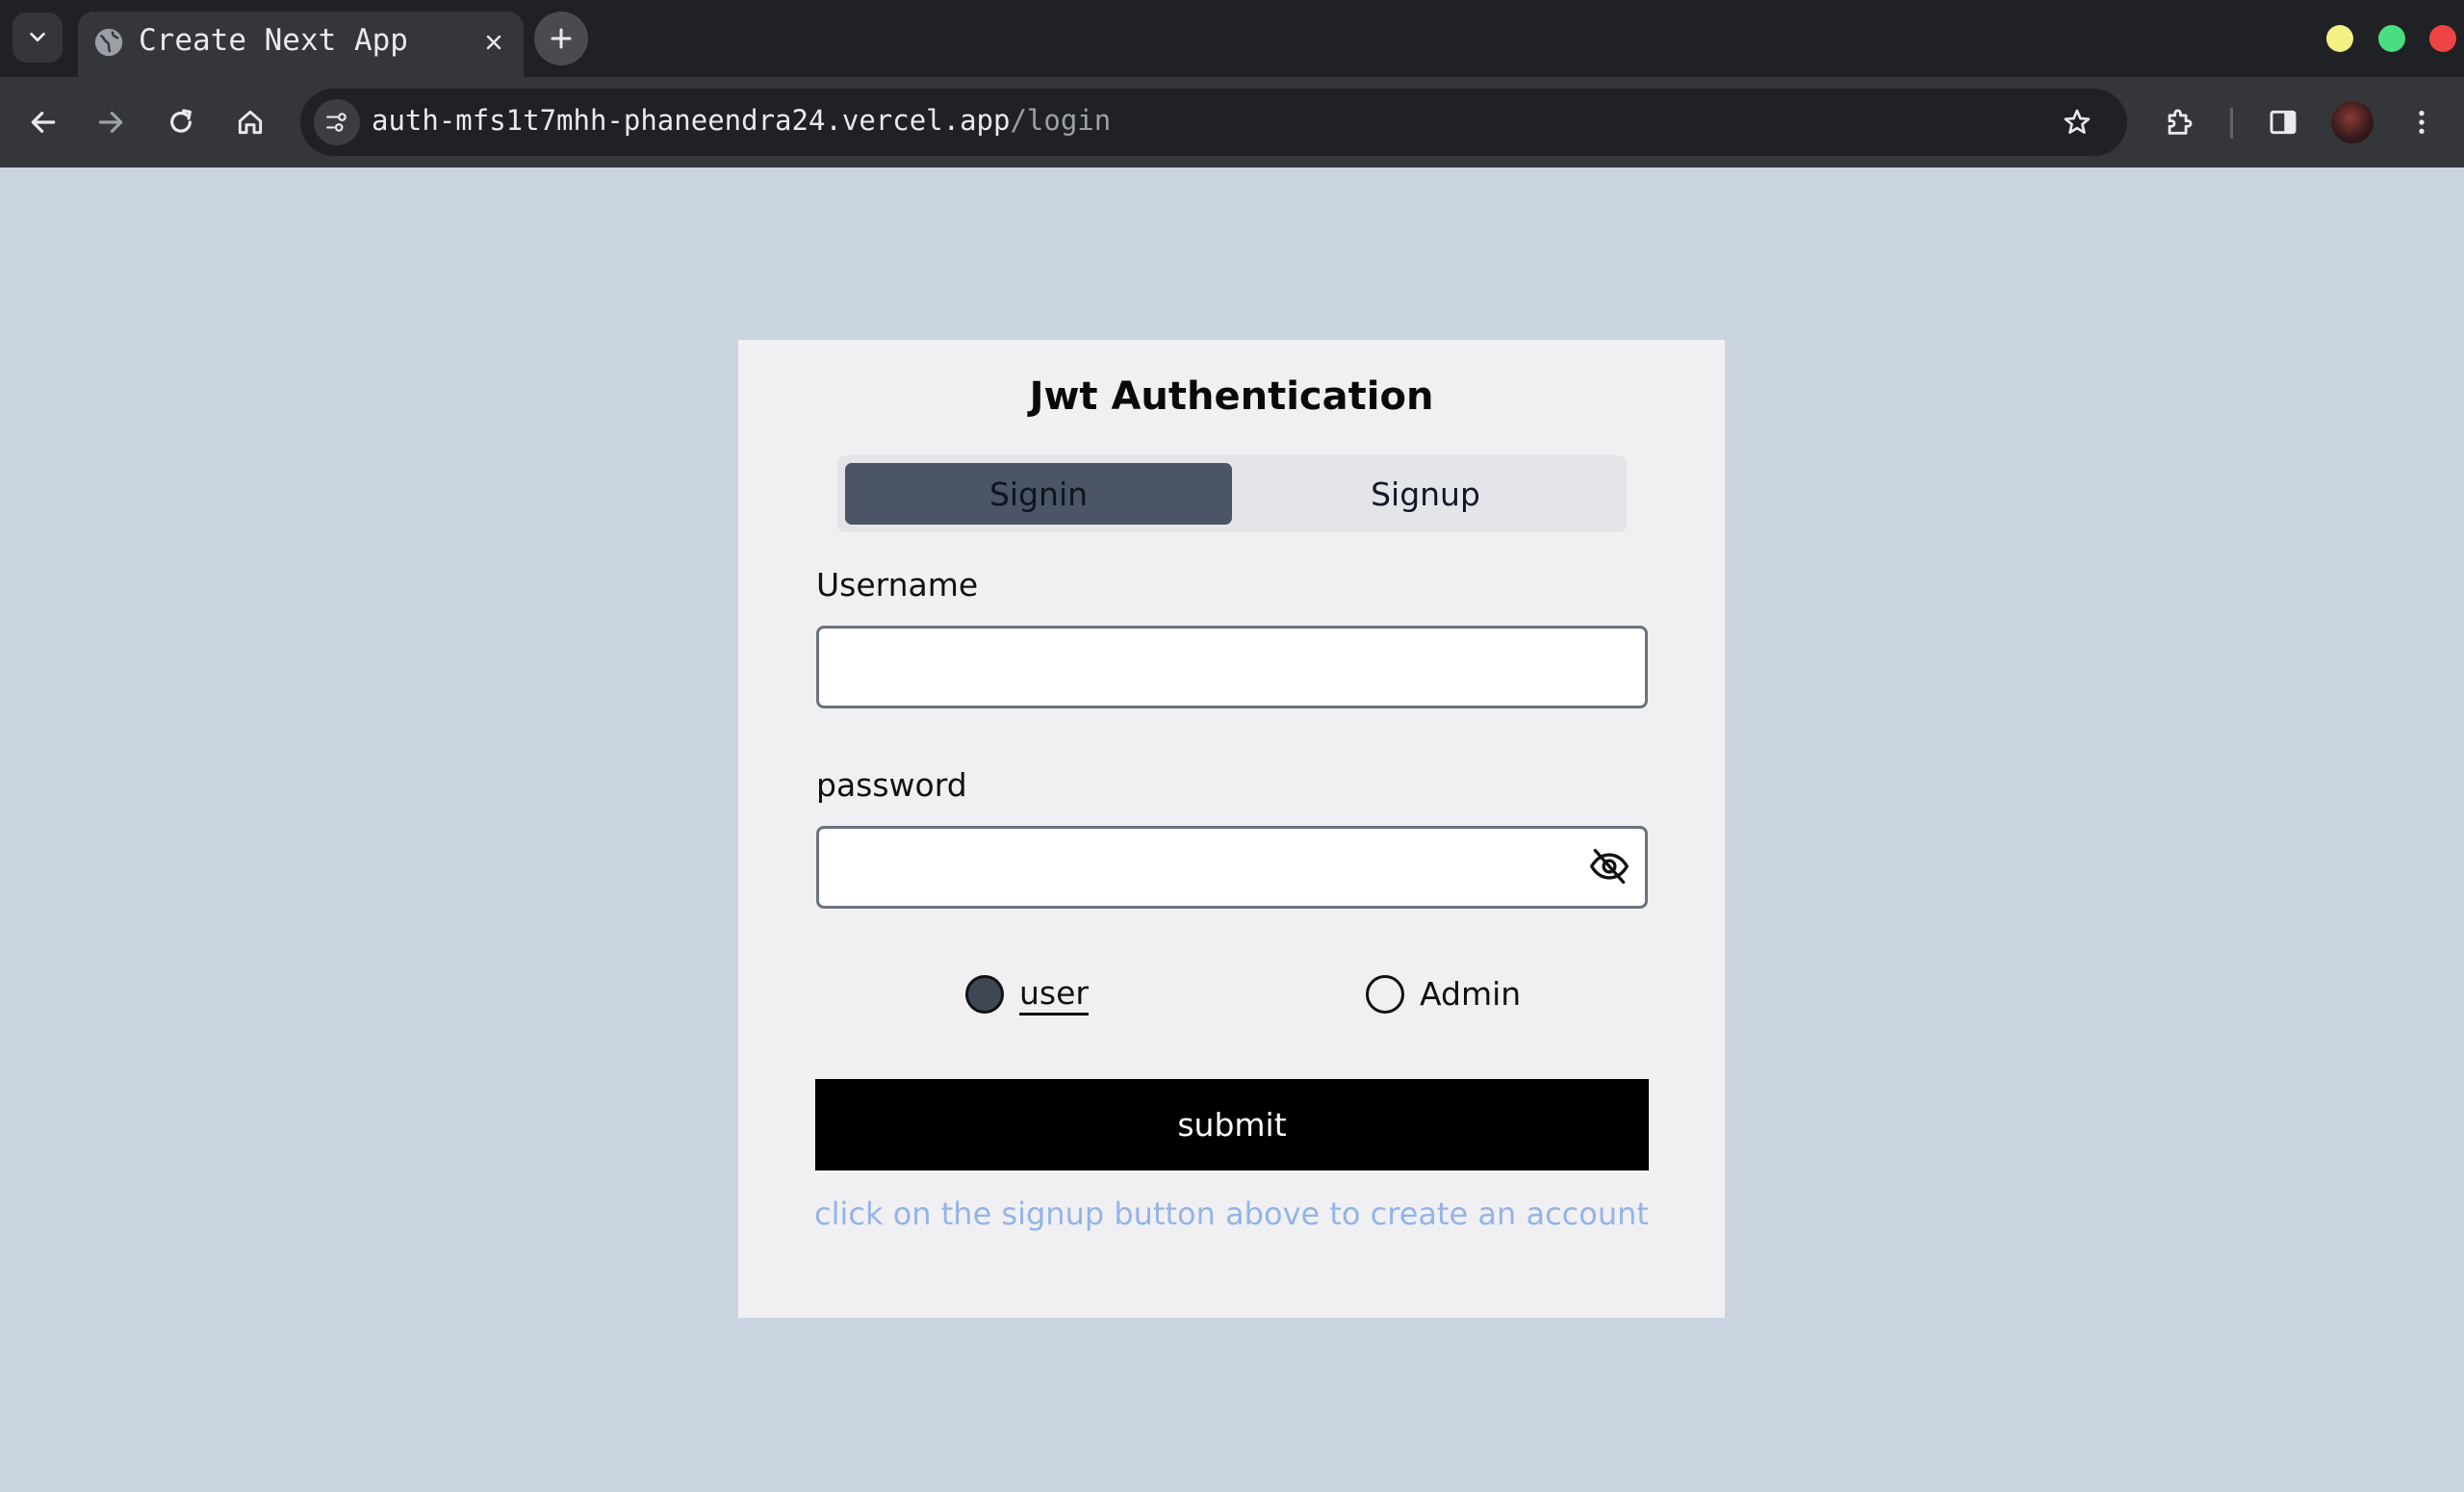 This screenshot has width=2464, height=1492. I want to click on url-path: /login, so click(1061, 120).